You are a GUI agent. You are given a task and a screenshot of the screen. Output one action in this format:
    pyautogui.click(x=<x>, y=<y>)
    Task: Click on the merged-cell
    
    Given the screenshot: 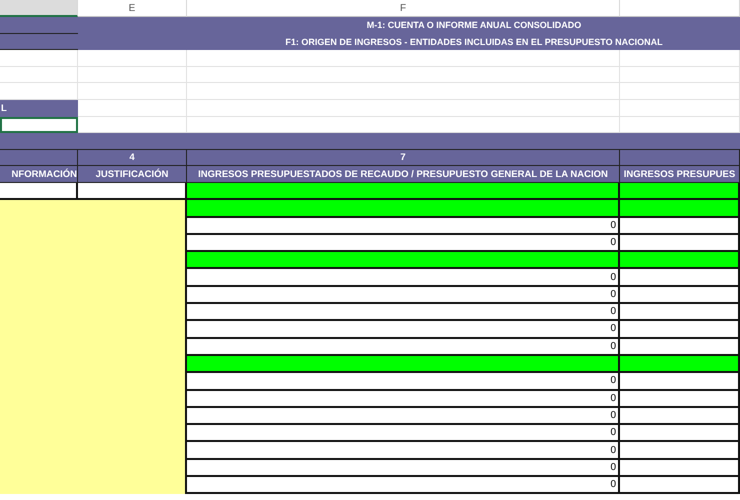 What is the action you would take?
    pyautogui.click(x=93, y=347)
    